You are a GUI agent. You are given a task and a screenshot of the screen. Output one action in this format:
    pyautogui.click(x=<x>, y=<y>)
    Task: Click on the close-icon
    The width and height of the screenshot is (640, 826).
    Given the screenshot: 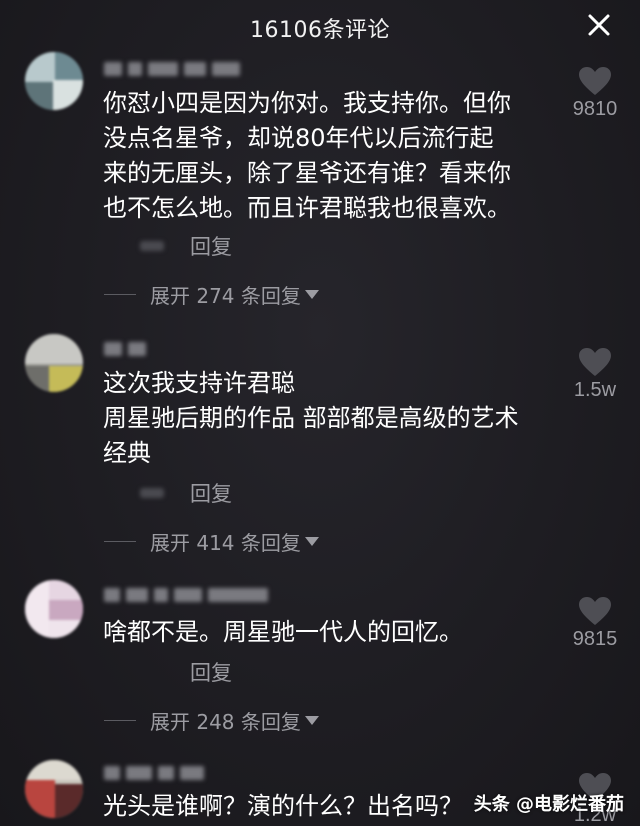 What is the action you would take?
    pyautogui.click(x=599, y=25)
    